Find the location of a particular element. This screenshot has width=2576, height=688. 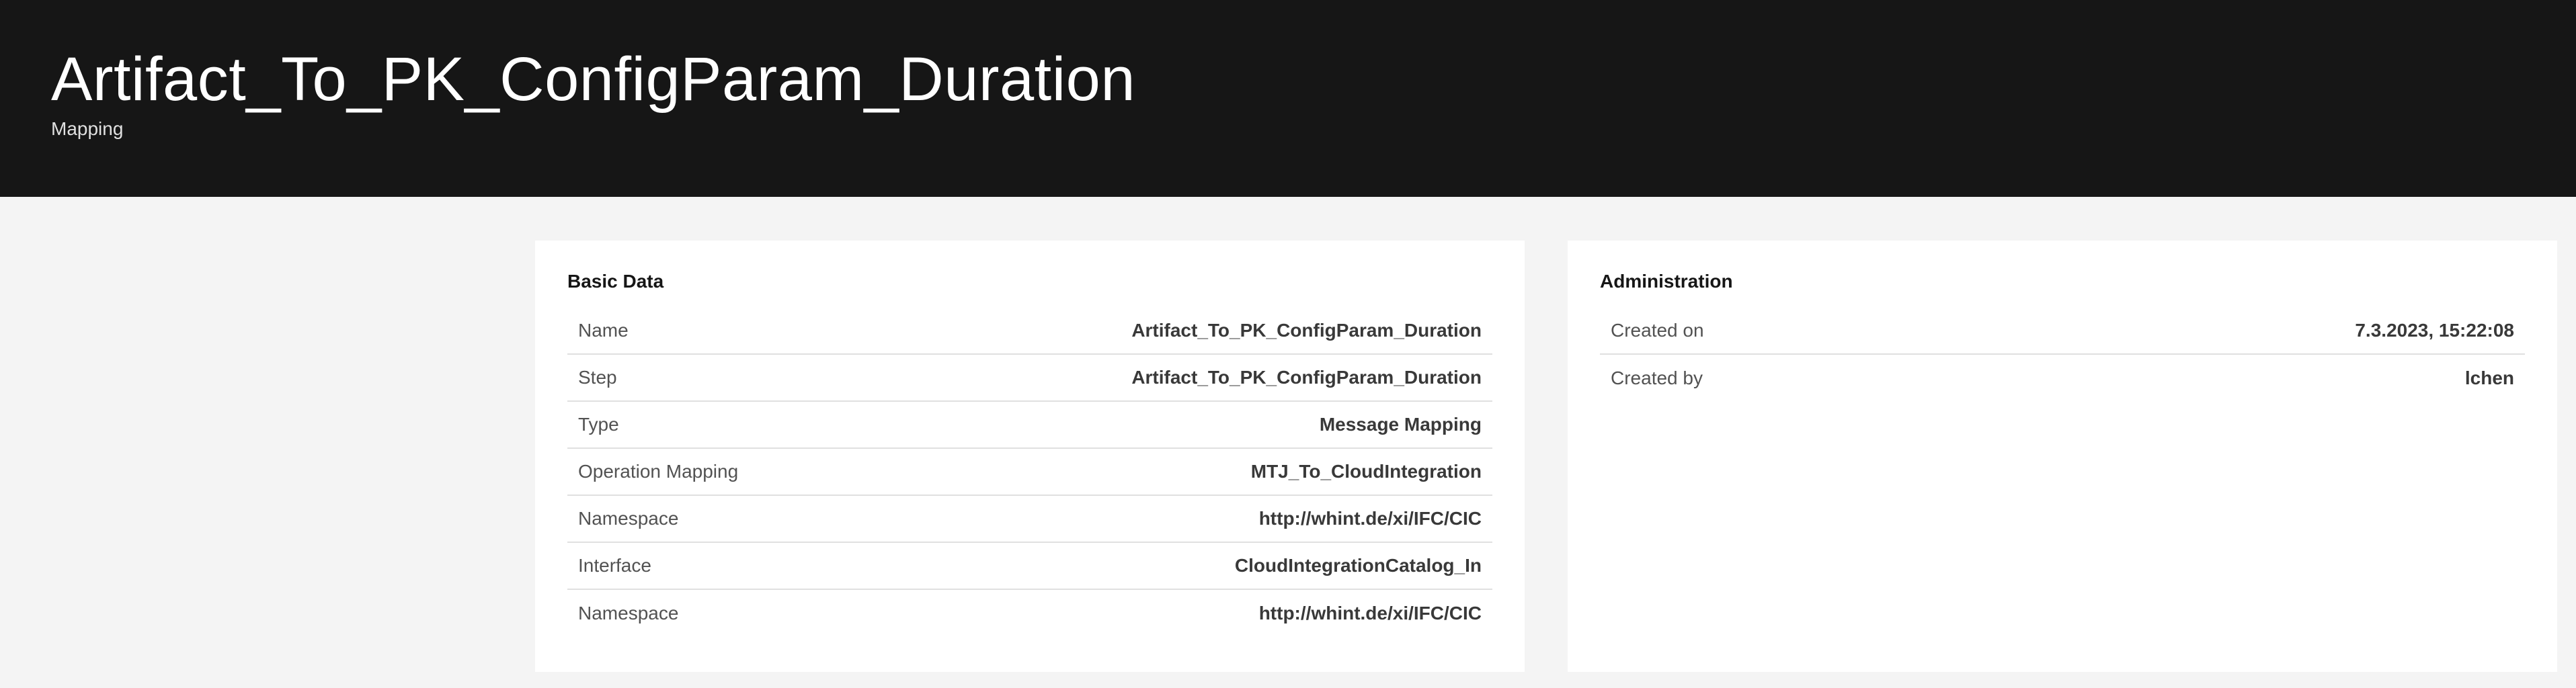

administration-row-created-on: Created on 7.3.2023, 15:22:08 is located at coordinates (2062, 331).